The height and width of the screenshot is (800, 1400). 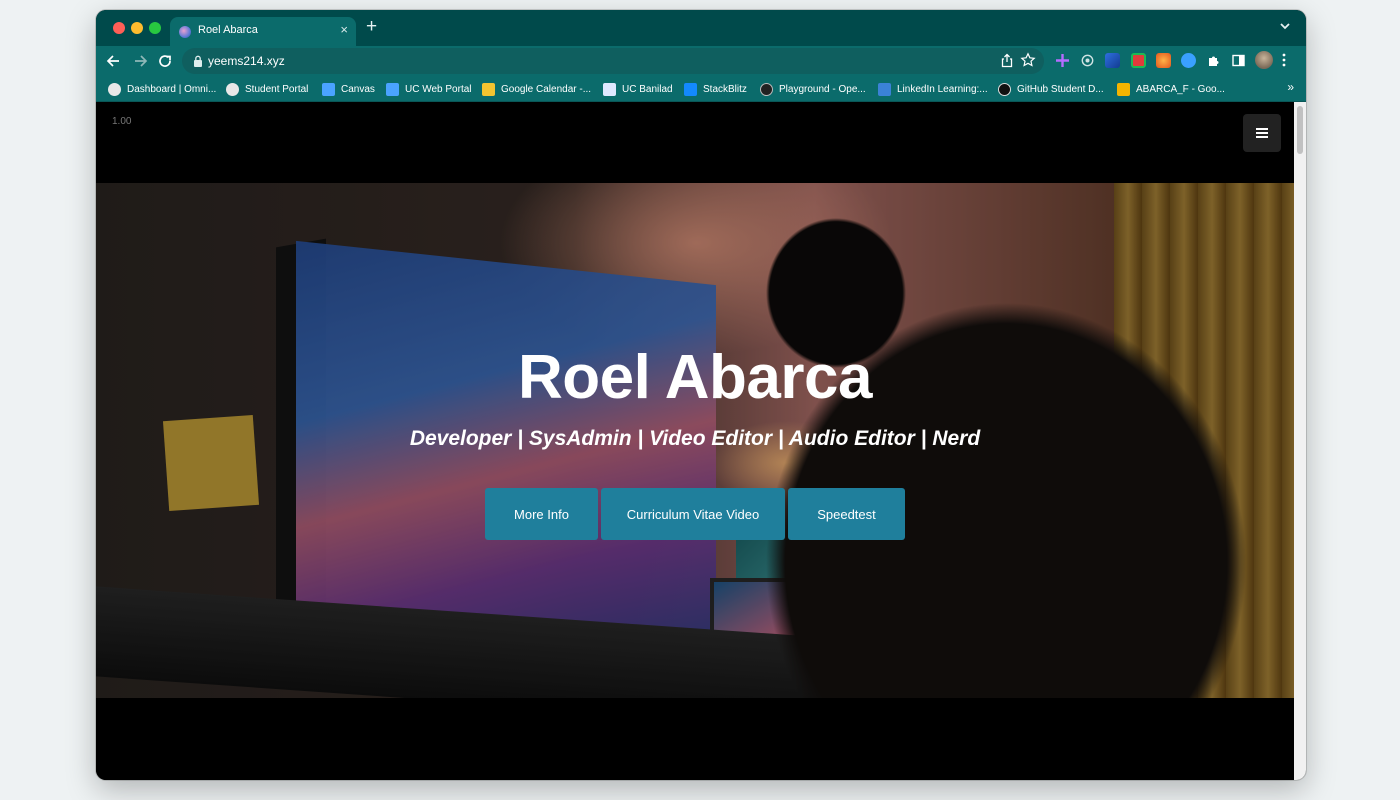 What do you see at coordinates (1284, 60) in the screenshot?
I see `more-options-icon` at bounding box center [1284, 60].